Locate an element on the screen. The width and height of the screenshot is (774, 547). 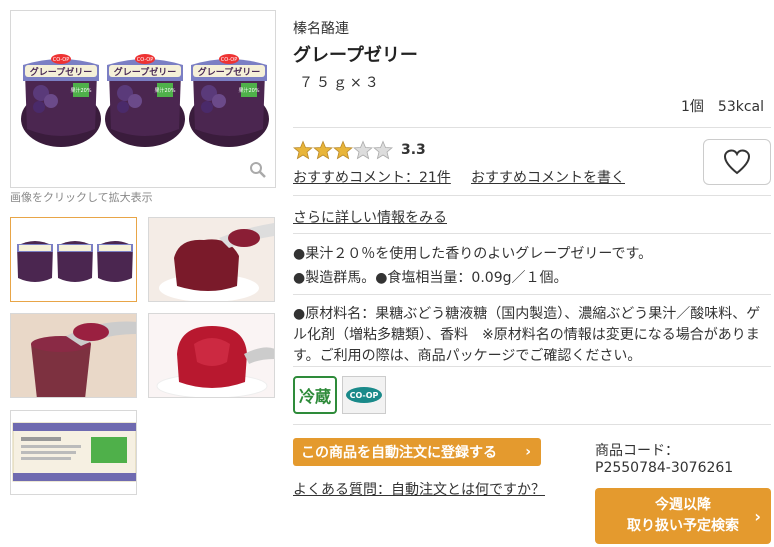
auto-order-label: この商品を自動注文に登録する is located at coordinates (399, 453).